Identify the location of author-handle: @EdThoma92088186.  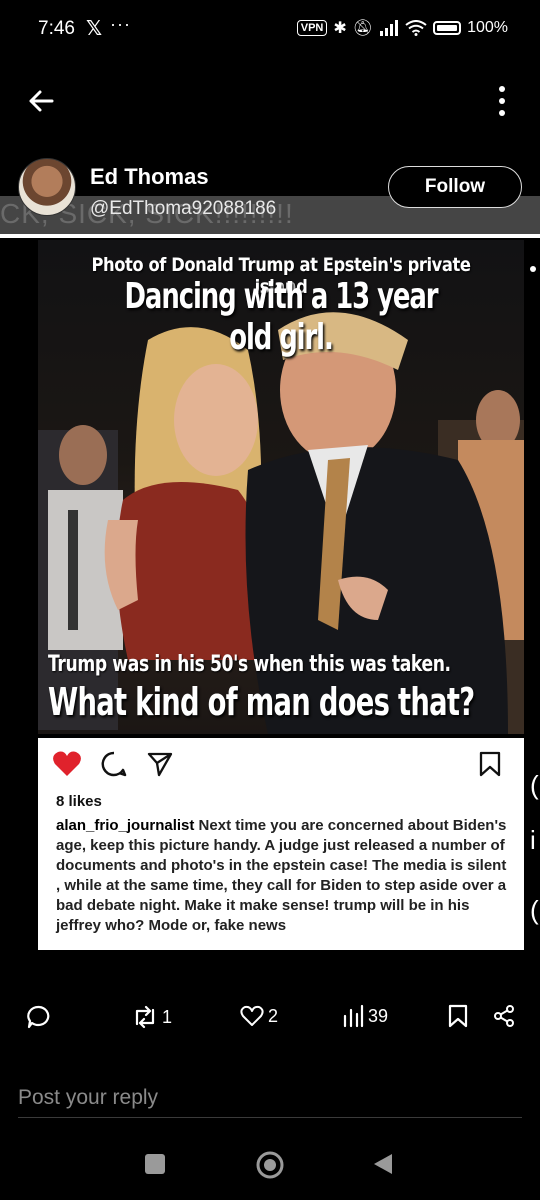
(183, 209).